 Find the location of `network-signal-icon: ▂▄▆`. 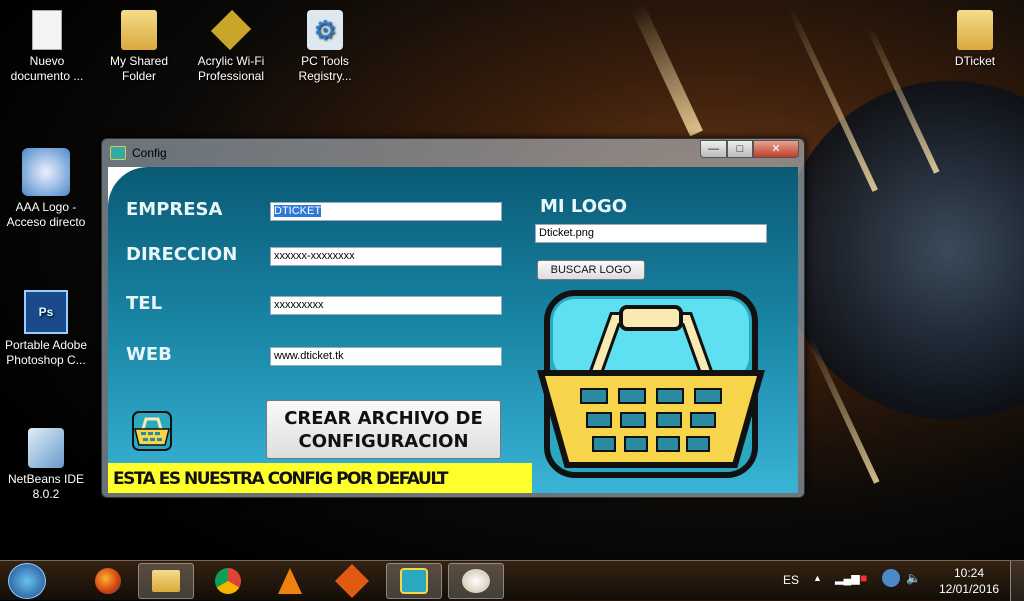

network-signal-icon: ▂▄▆ is located at coordinates (847, 578).